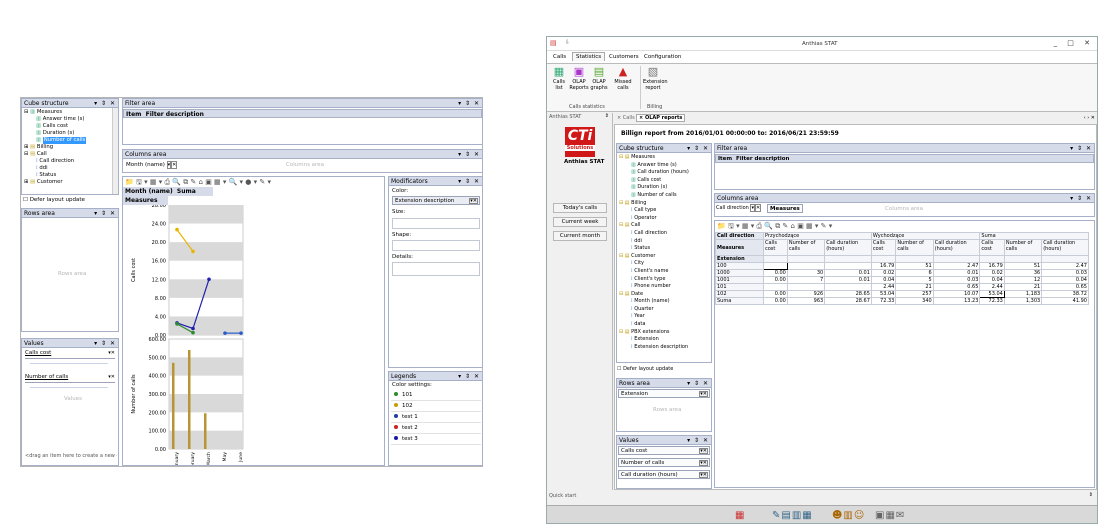 The height and width of the screenshot is (531, 1112). What do you see at coordinates (665, 317) in the screenshot?
I see `tree-node: ⁞ Year` at bounding box center [665, 317].